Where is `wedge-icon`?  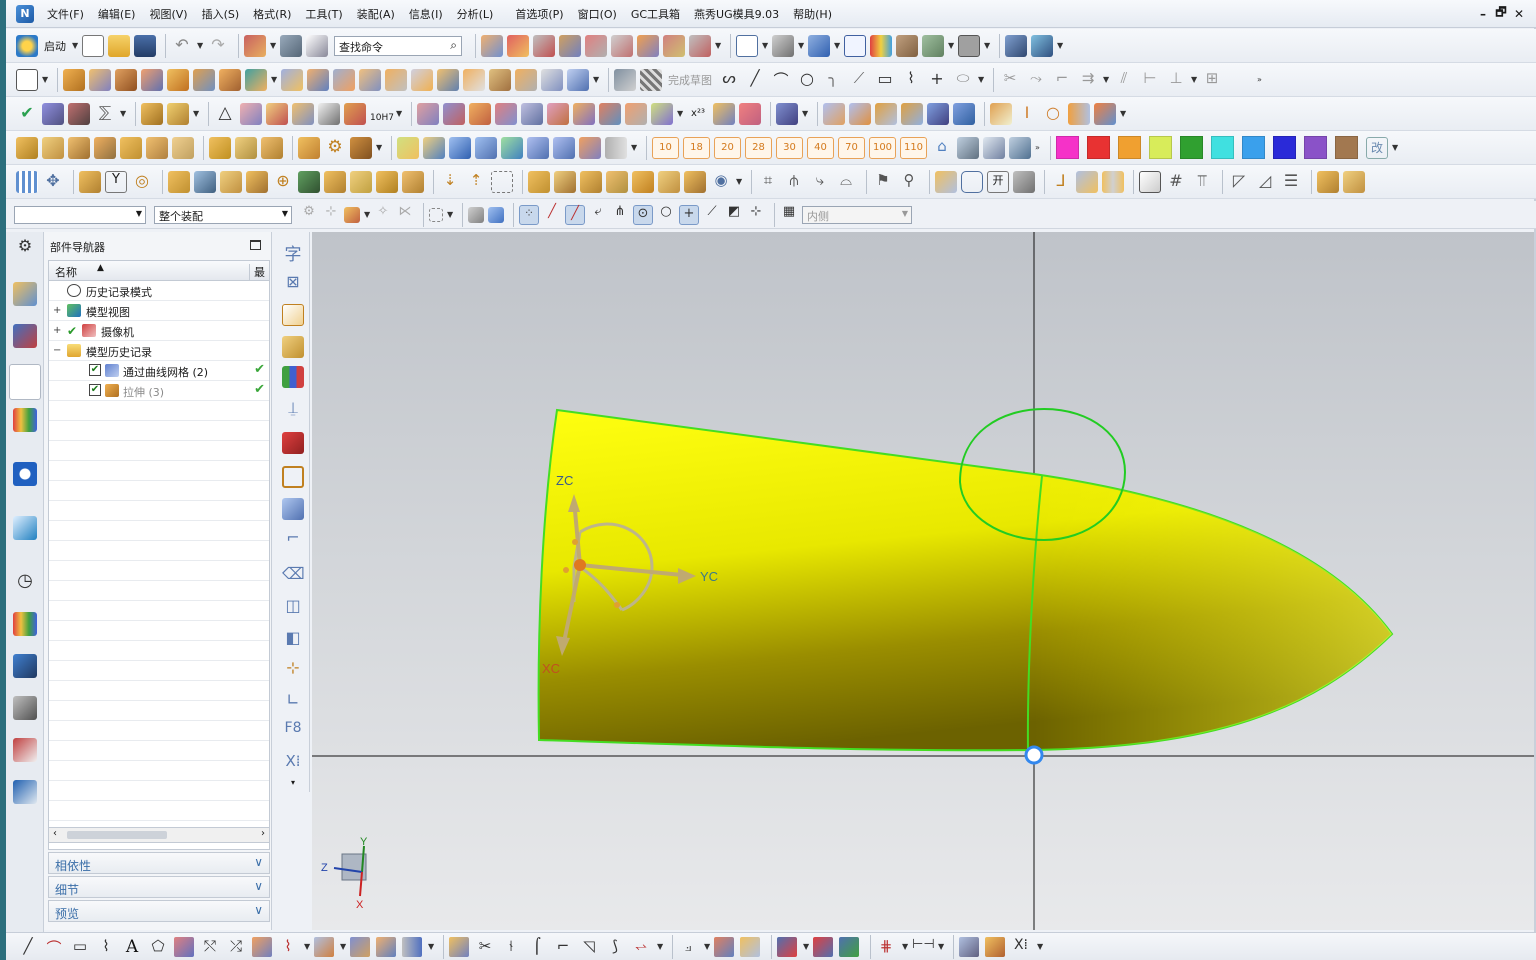 wedge-icon is located at coordinates (220, 147).